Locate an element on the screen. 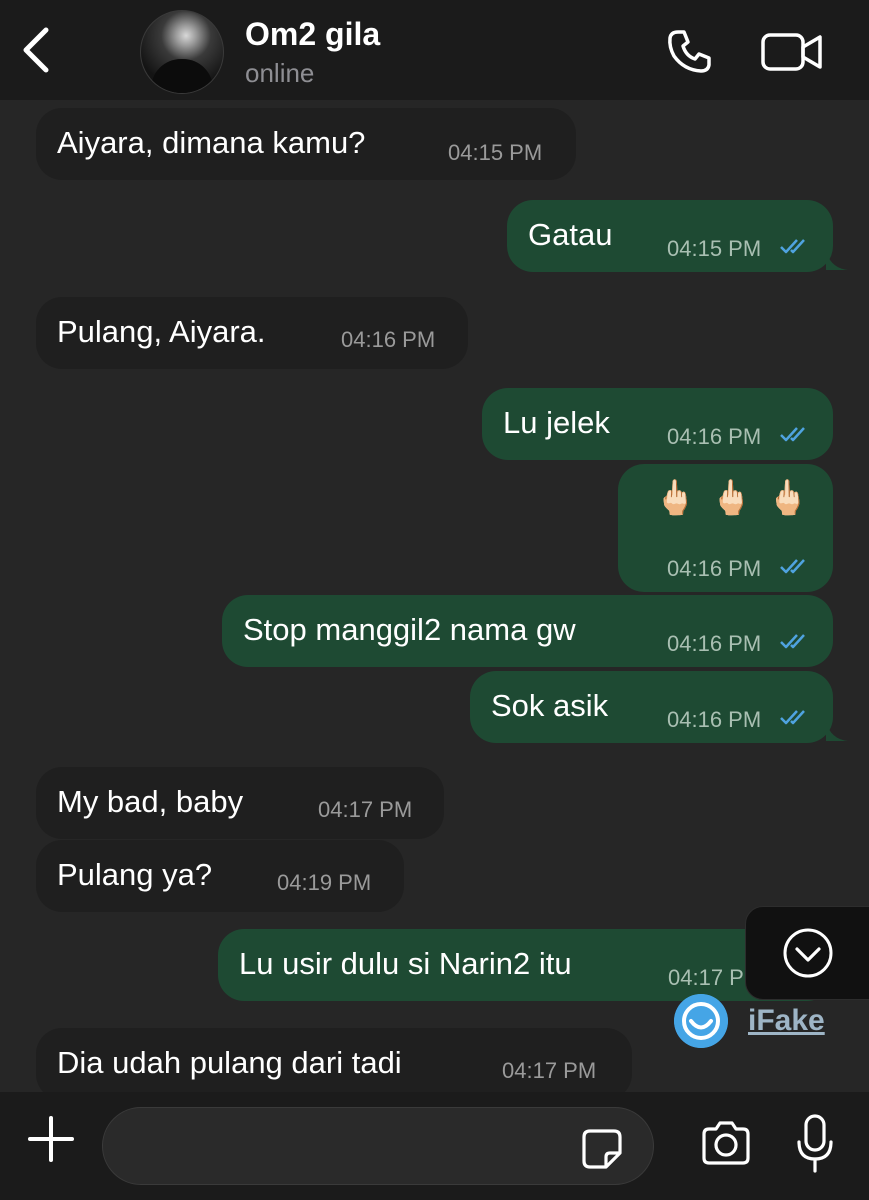 The image size is (869, 1200). message-outgoing: Gatau 04:15 PM is located at coordinates (670, 236).